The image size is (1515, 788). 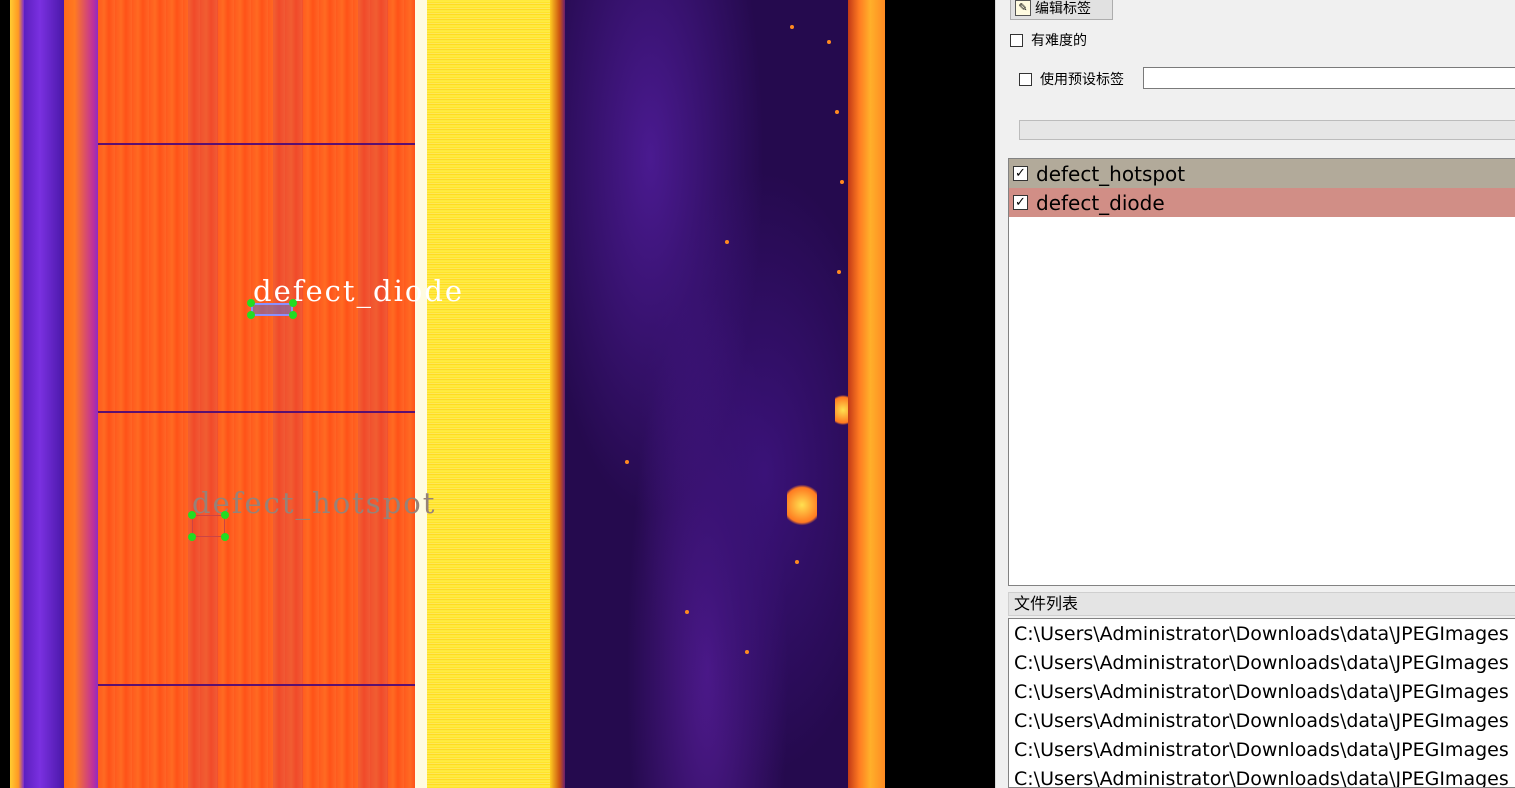 I want to click on label-list-item-text: defect_hotspot, so click(x=1111, y=173).